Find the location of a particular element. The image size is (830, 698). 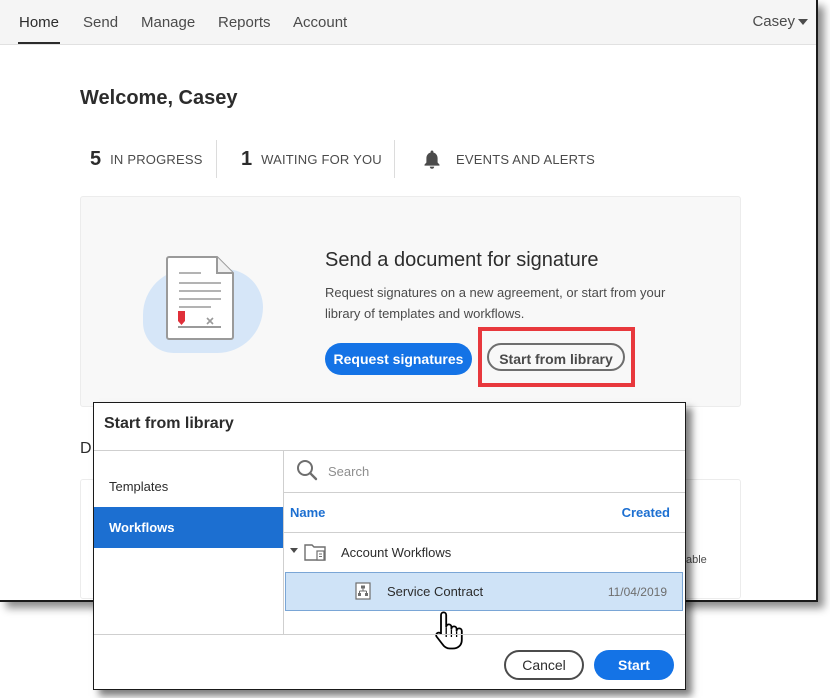

search-icon is located at coordinates (307, 470).